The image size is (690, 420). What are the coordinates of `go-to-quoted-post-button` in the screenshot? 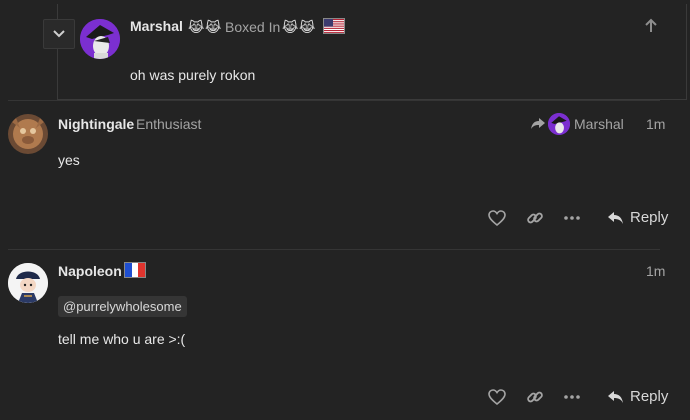 It's located at (651, 28).